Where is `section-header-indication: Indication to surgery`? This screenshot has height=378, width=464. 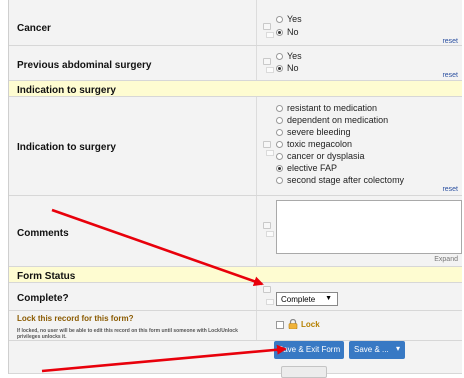
section-header-indication: Indication to surgery is located at coordinates (235, 89).